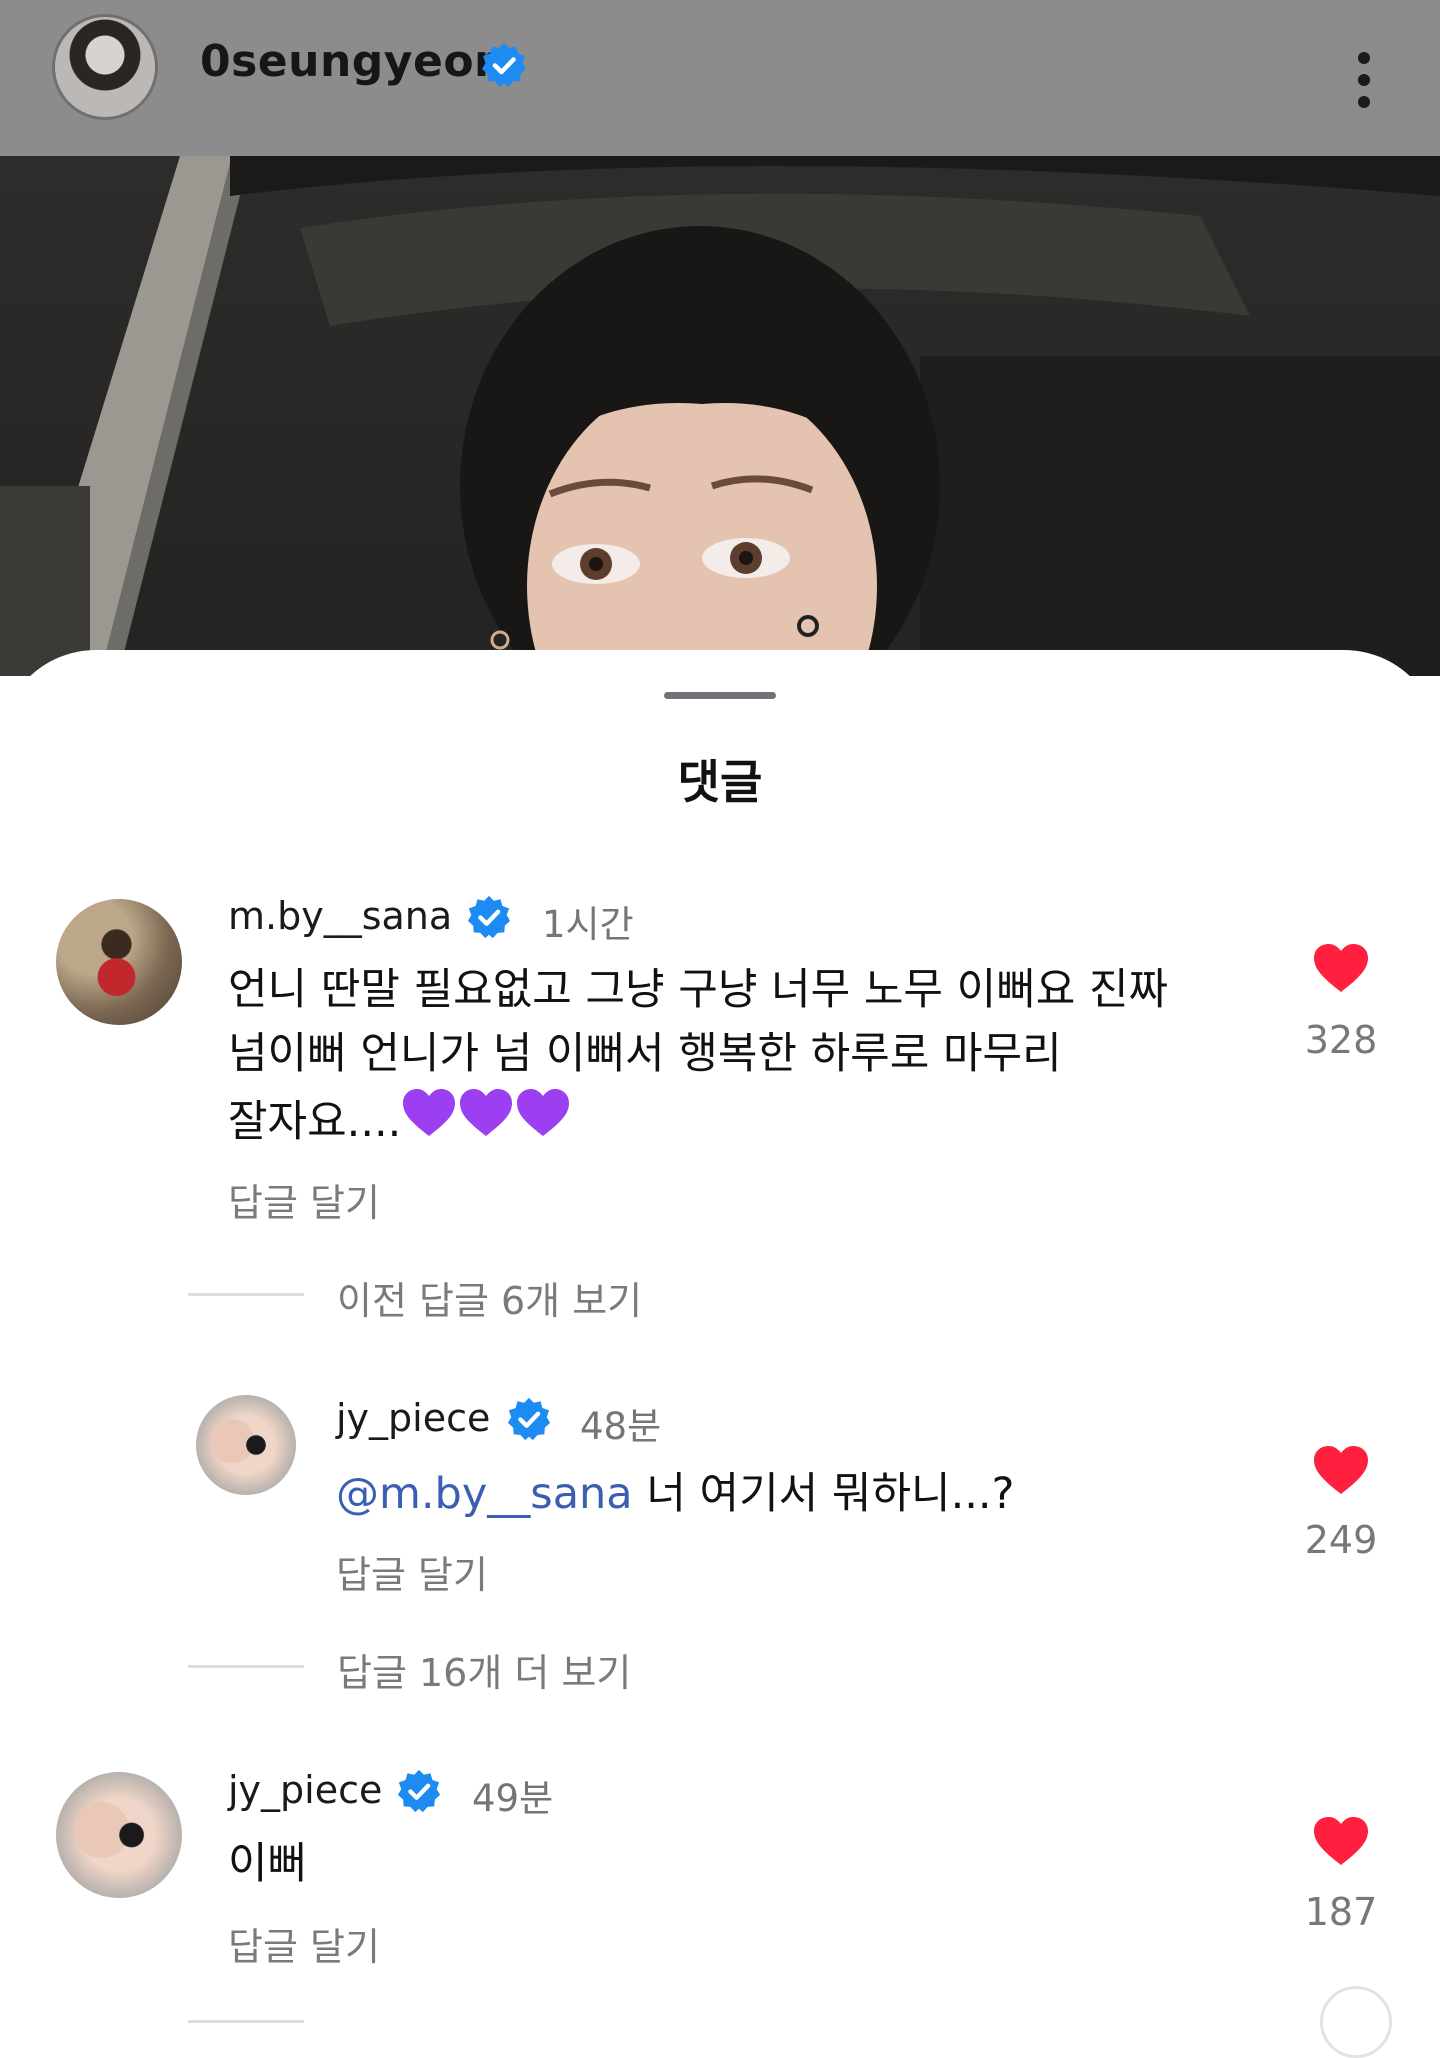 This screenshot has width=1440, height=2058. Describe the element at coordinates (720, 78) in the screenshot. I see `post-header: 0seungyeon` at that location.